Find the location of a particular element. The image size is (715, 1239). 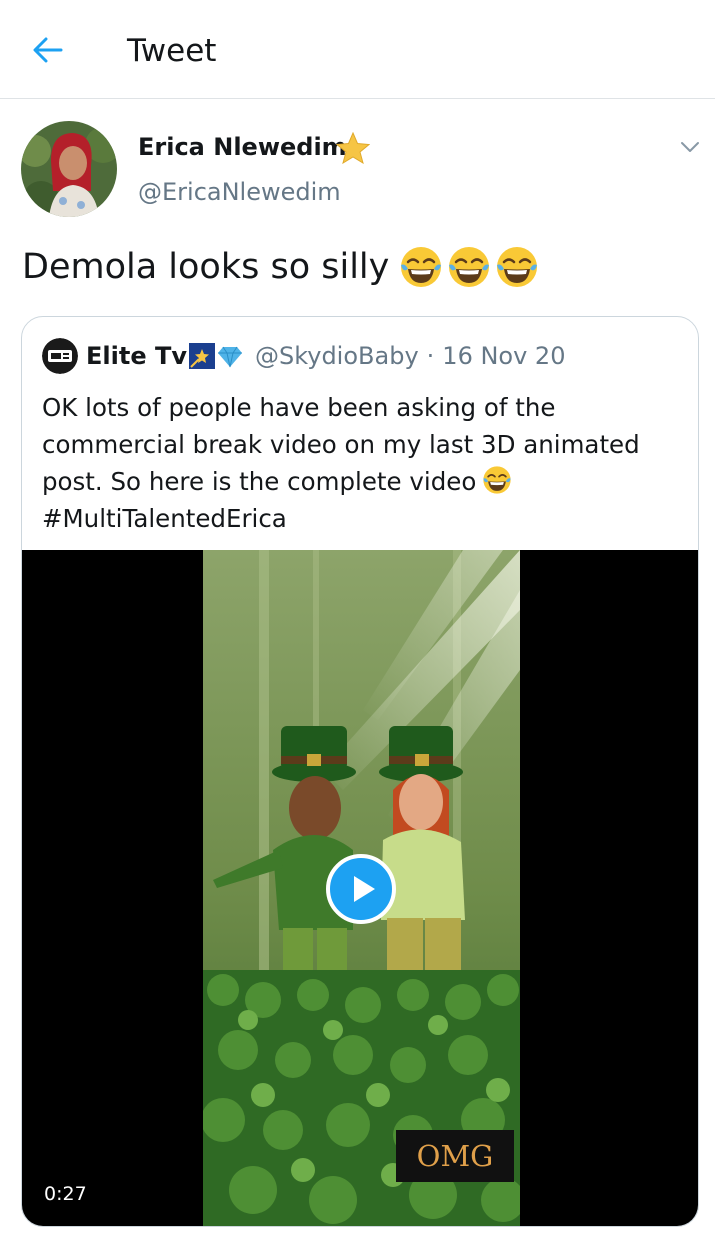

page-title: Tweet is located at coordinates (172, 51).